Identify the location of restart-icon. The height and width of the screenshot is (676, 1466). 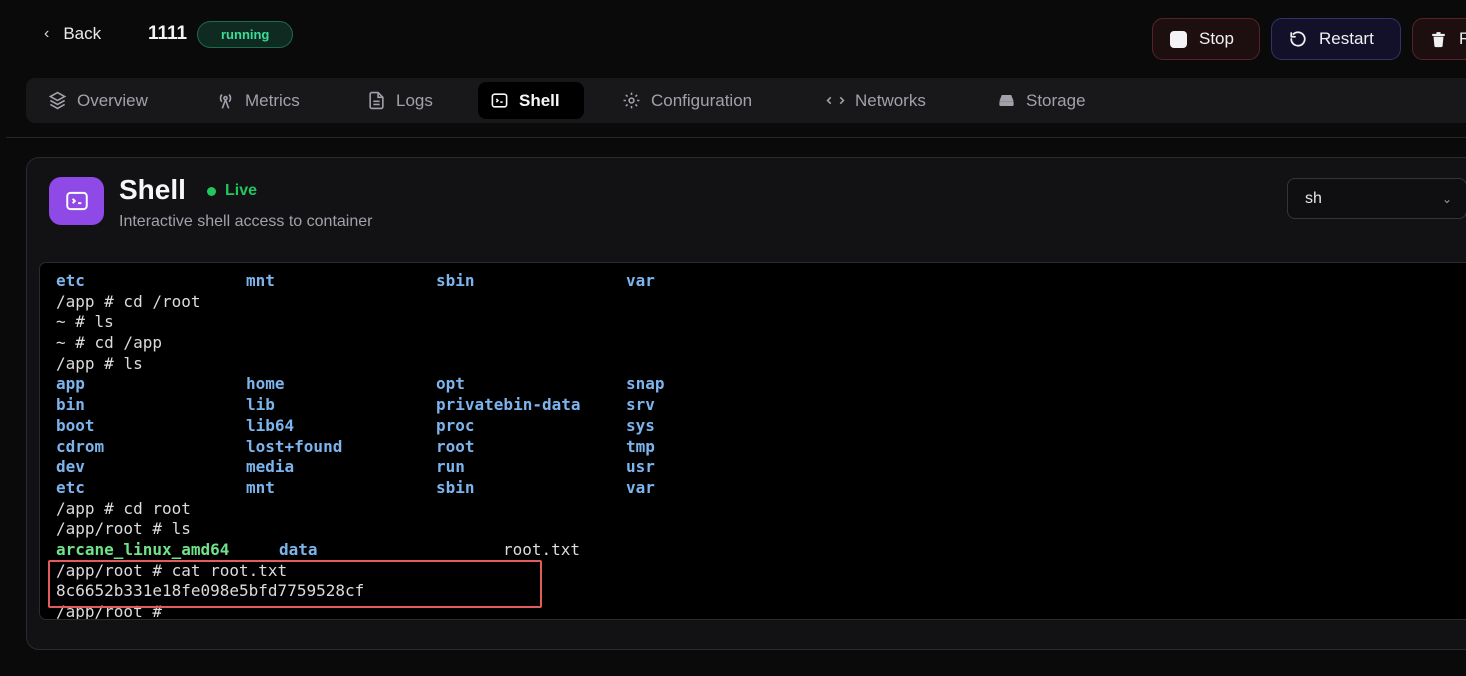
(1298, 39).